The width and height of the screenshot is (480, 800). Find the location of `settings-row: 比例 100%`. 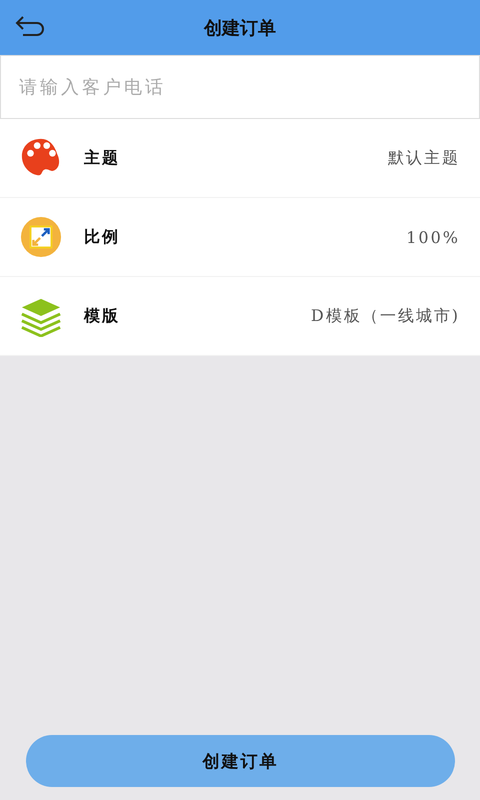

settings-row: 比例 100% is located at coordinates (240, 237).